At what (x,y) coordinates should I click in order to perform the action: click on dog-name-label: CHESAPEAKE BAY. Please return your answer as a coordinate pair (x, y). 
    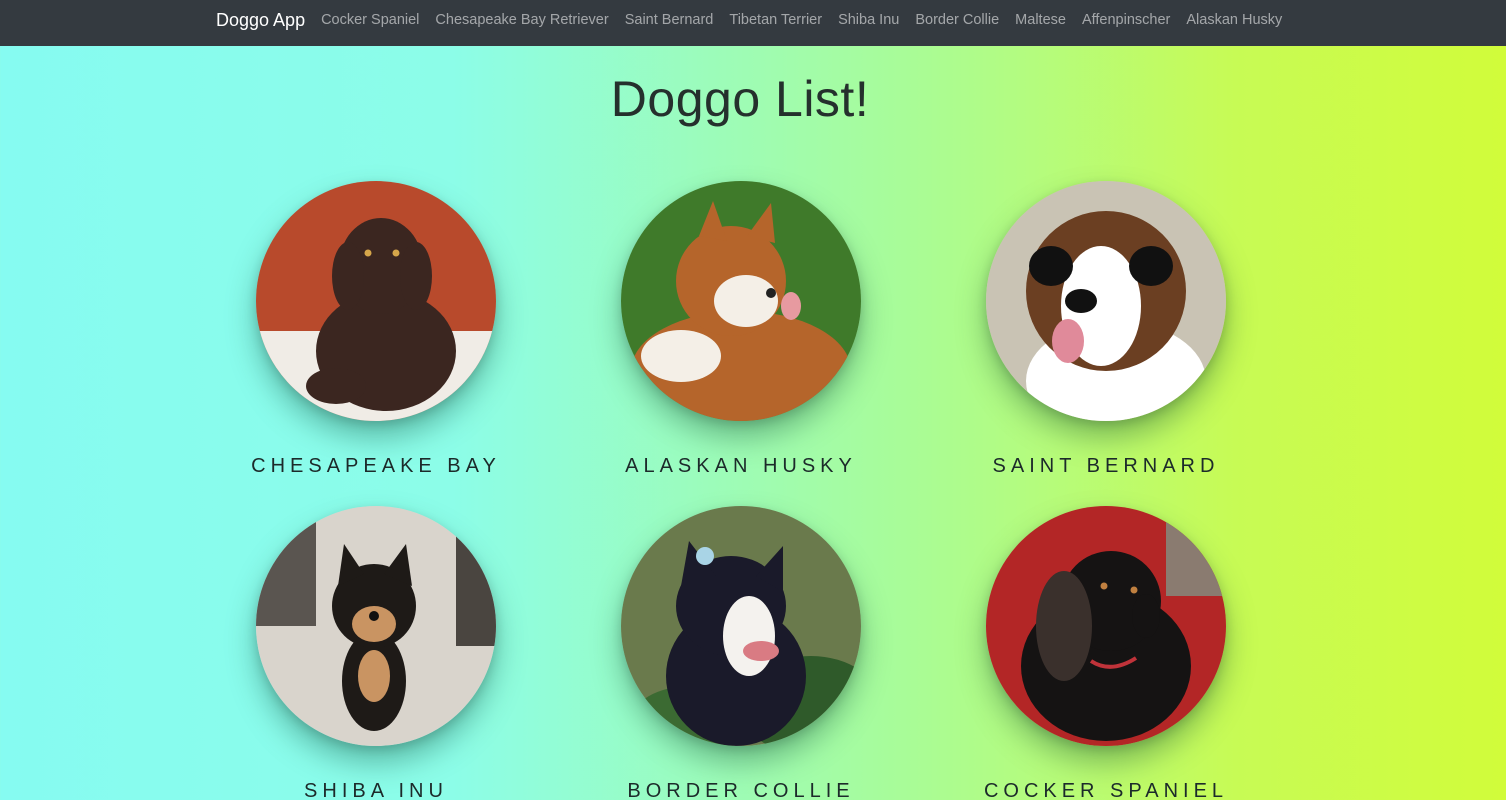
    Looking at the image, I should click on (376, 466).